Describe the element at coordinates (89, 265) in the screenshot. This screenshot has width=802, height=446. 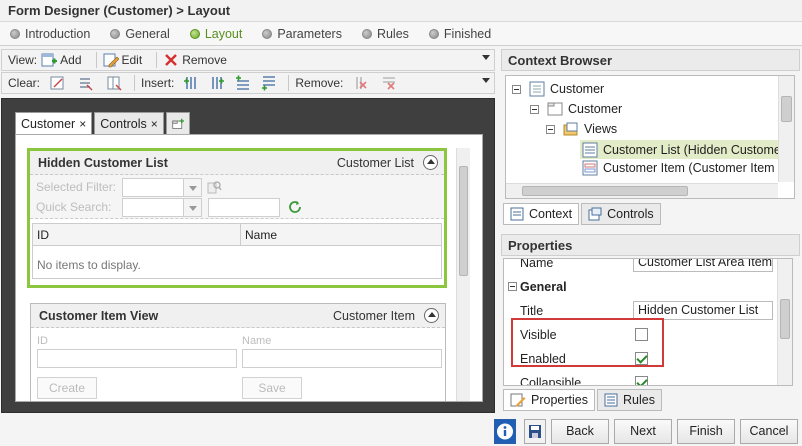
I see `empty-list-message: No items to display.` at that location.